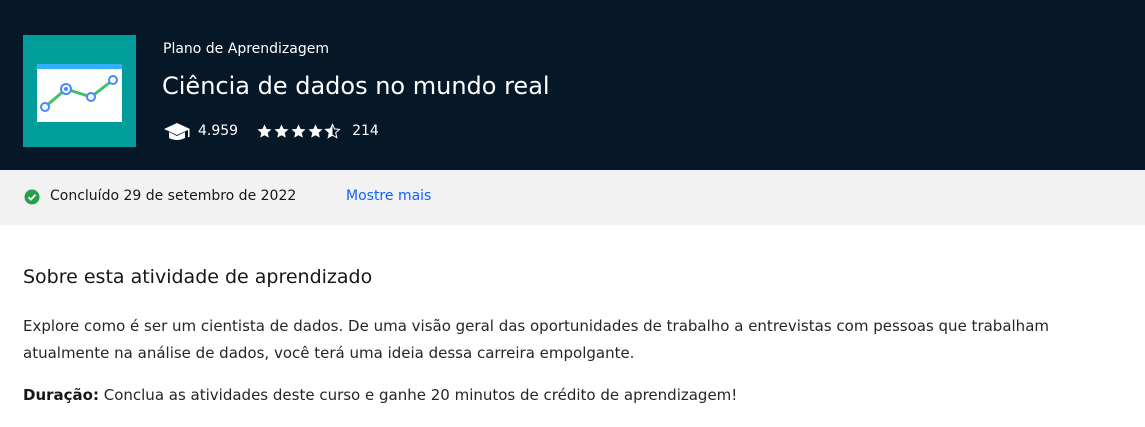 Image resolution: width=1145 pixels, height=427 pixels. I want to click on learners-count: 4.959, so click(218, 131).